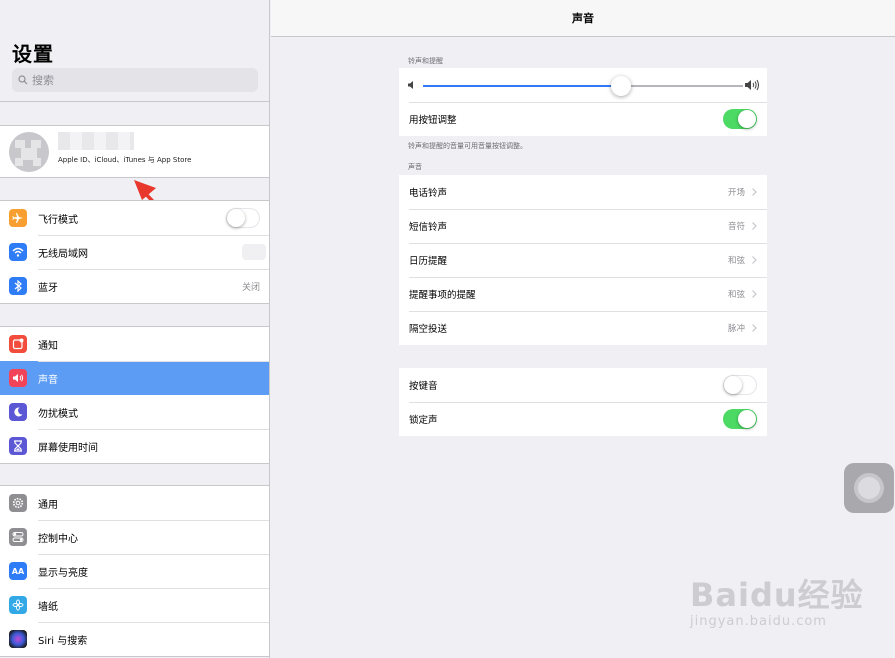  I want to click on sidebar-item-wallpaper: 墙纸, so click(134, 605).